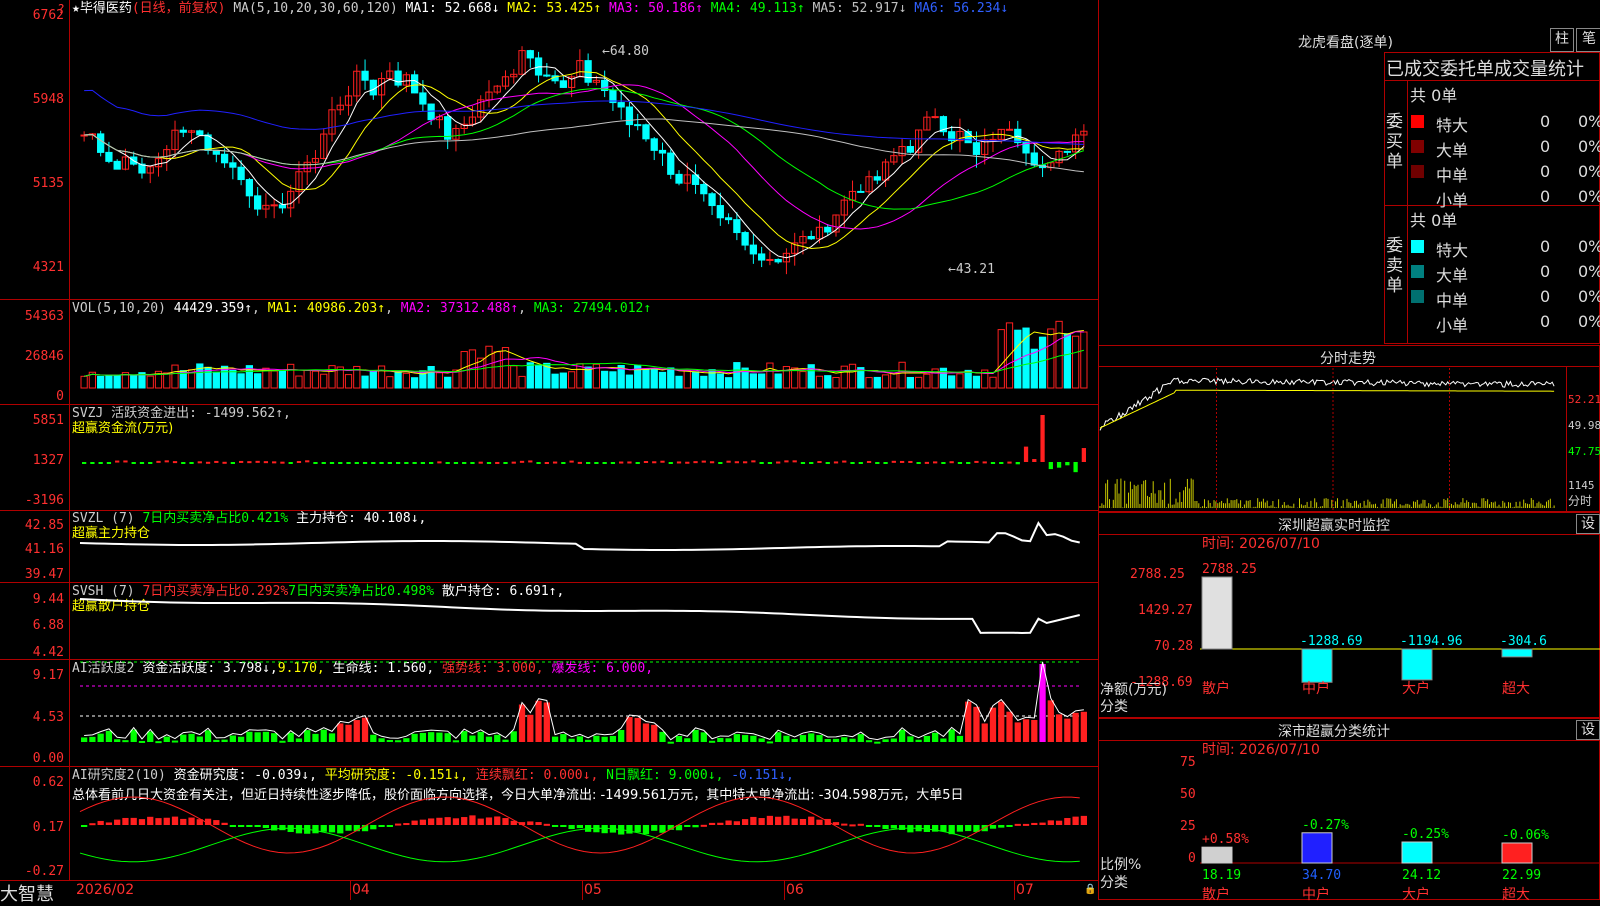 The image size is (1600, 906). Describe the element at coordinates (584, 457) in the screenshot. I see `fund-flow-chart` at that location.